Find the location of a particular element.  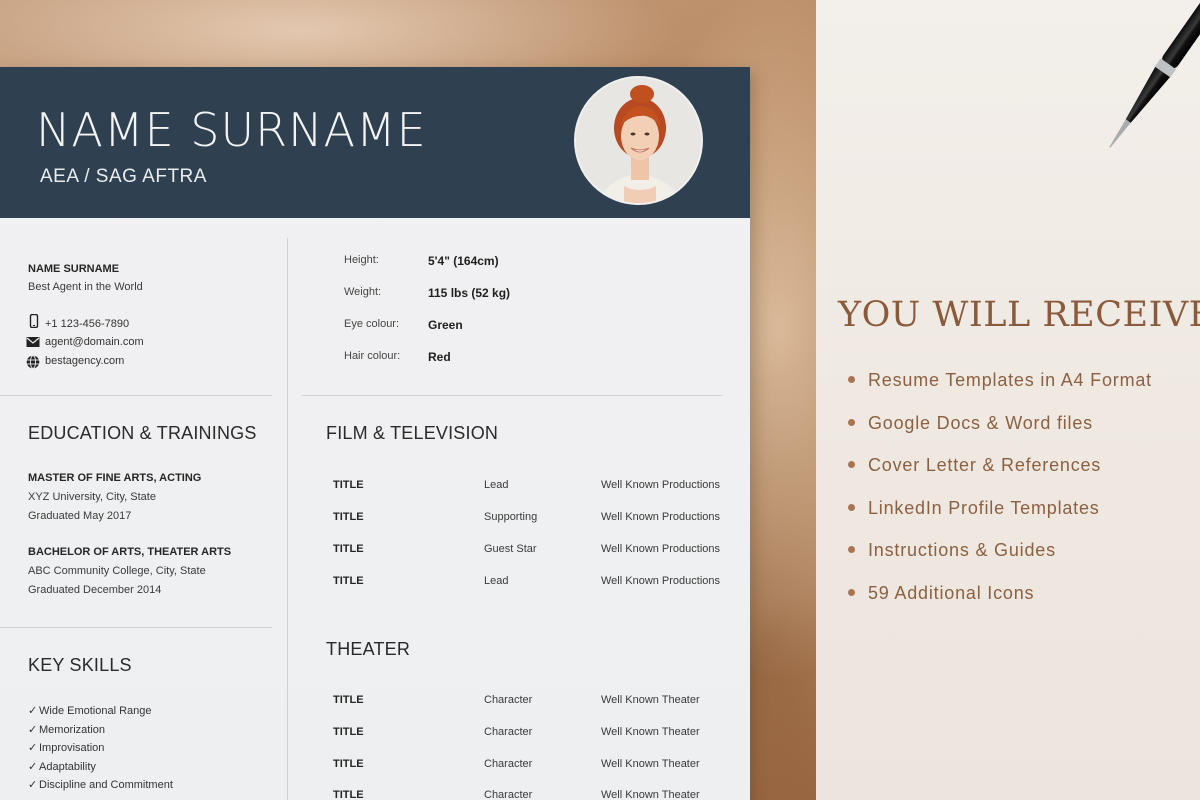

skill-item: ✓ Improvisation is located at coordinates (66, 748).